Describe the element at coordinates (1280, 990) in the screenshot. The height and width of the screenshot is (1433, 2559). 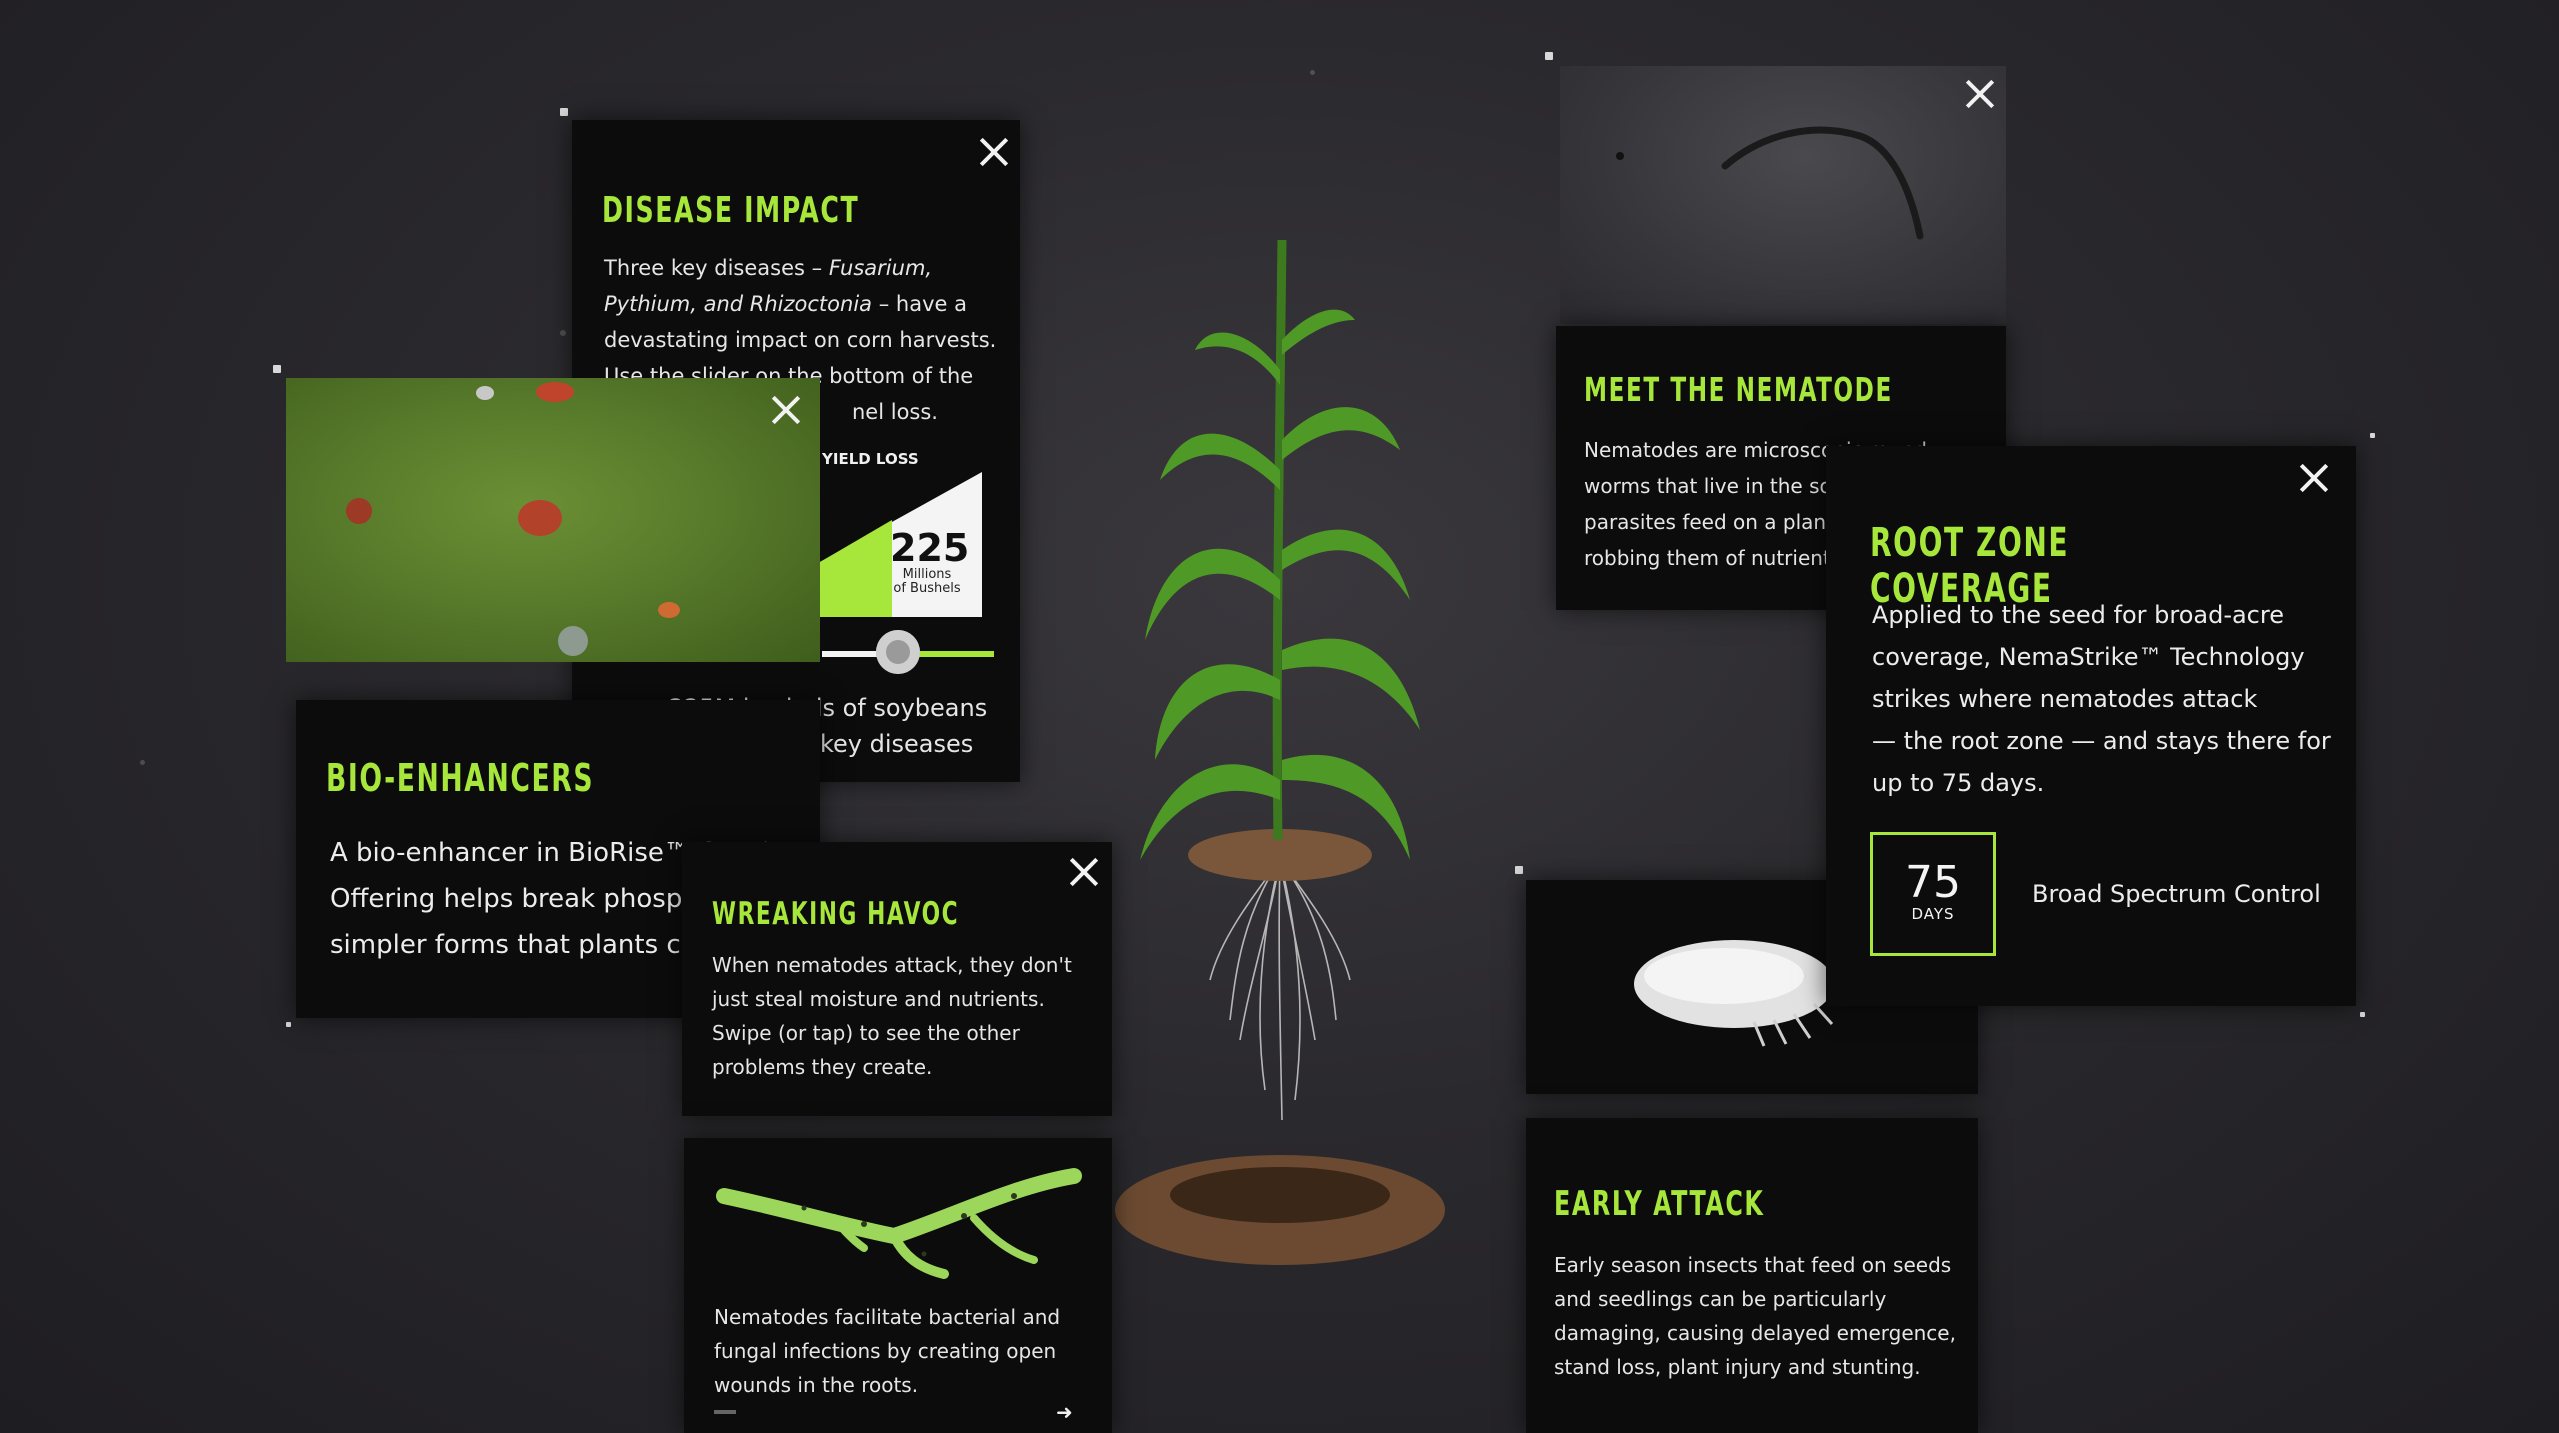
I see `root-system` at that location.